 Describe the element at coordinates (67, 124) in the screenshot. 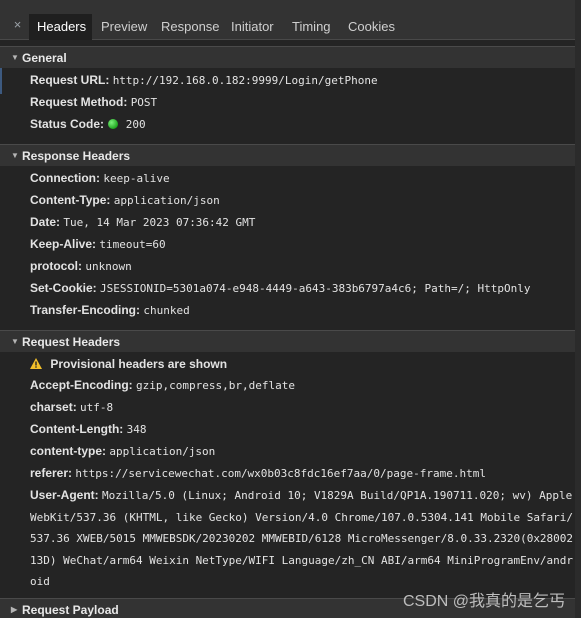

I see `header-key: Status Code:` at that location.